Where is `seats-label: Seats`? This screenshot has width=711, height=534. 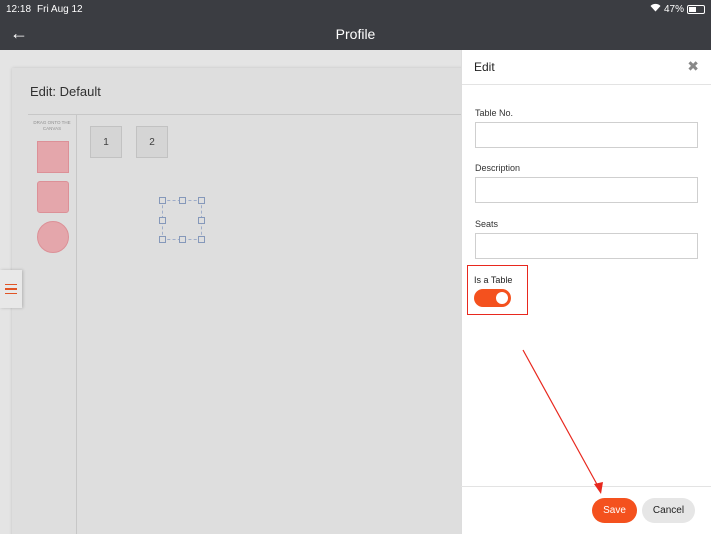
seats-label: Seats is located at coordinates (487, 224).